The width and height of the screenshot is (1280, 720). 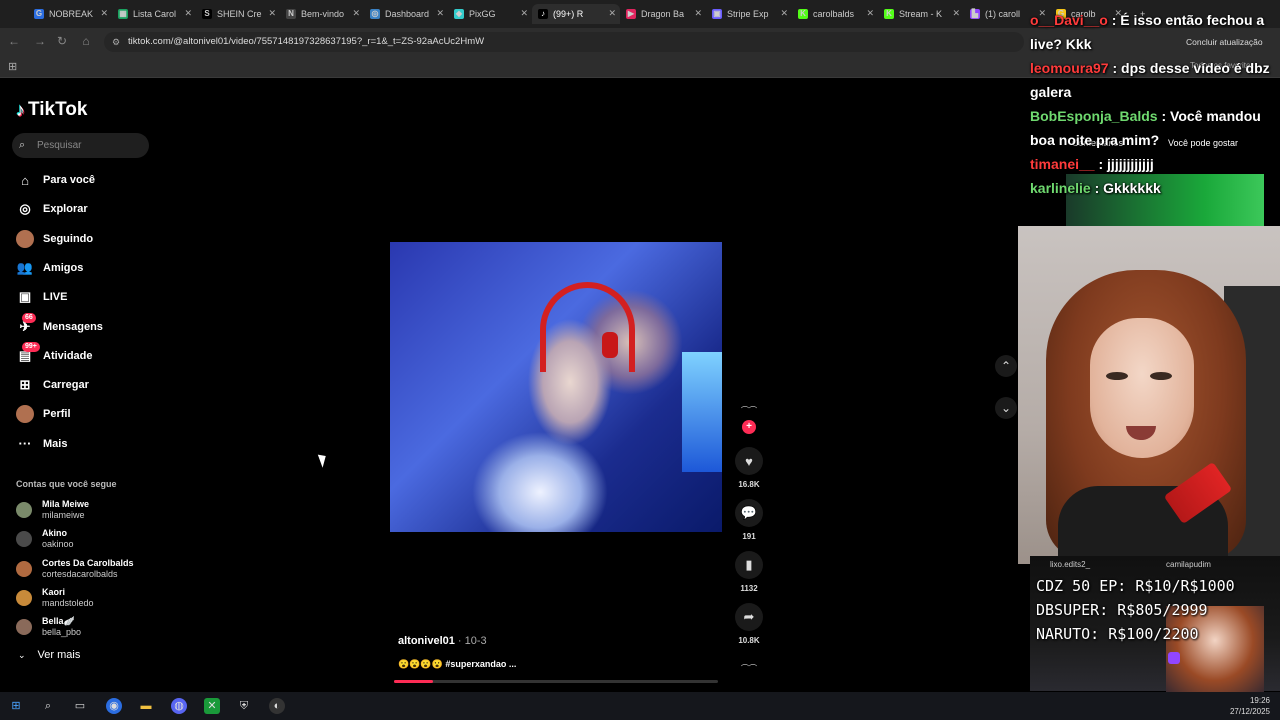 I want to click on bookmark-icon: ▮, so click(x=749, y=565).